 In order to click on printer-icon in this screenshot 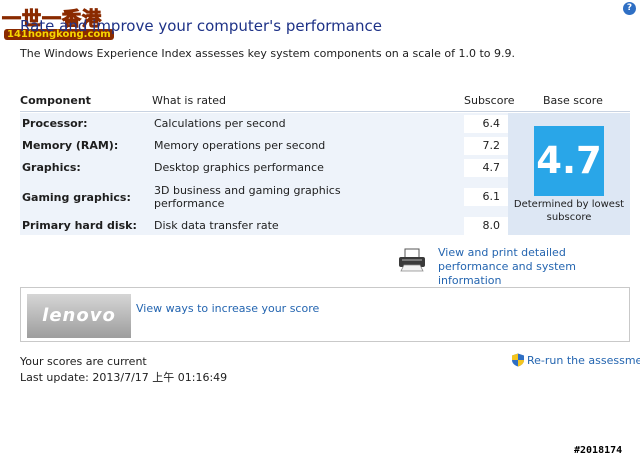, I will do `click(412, 260)`.